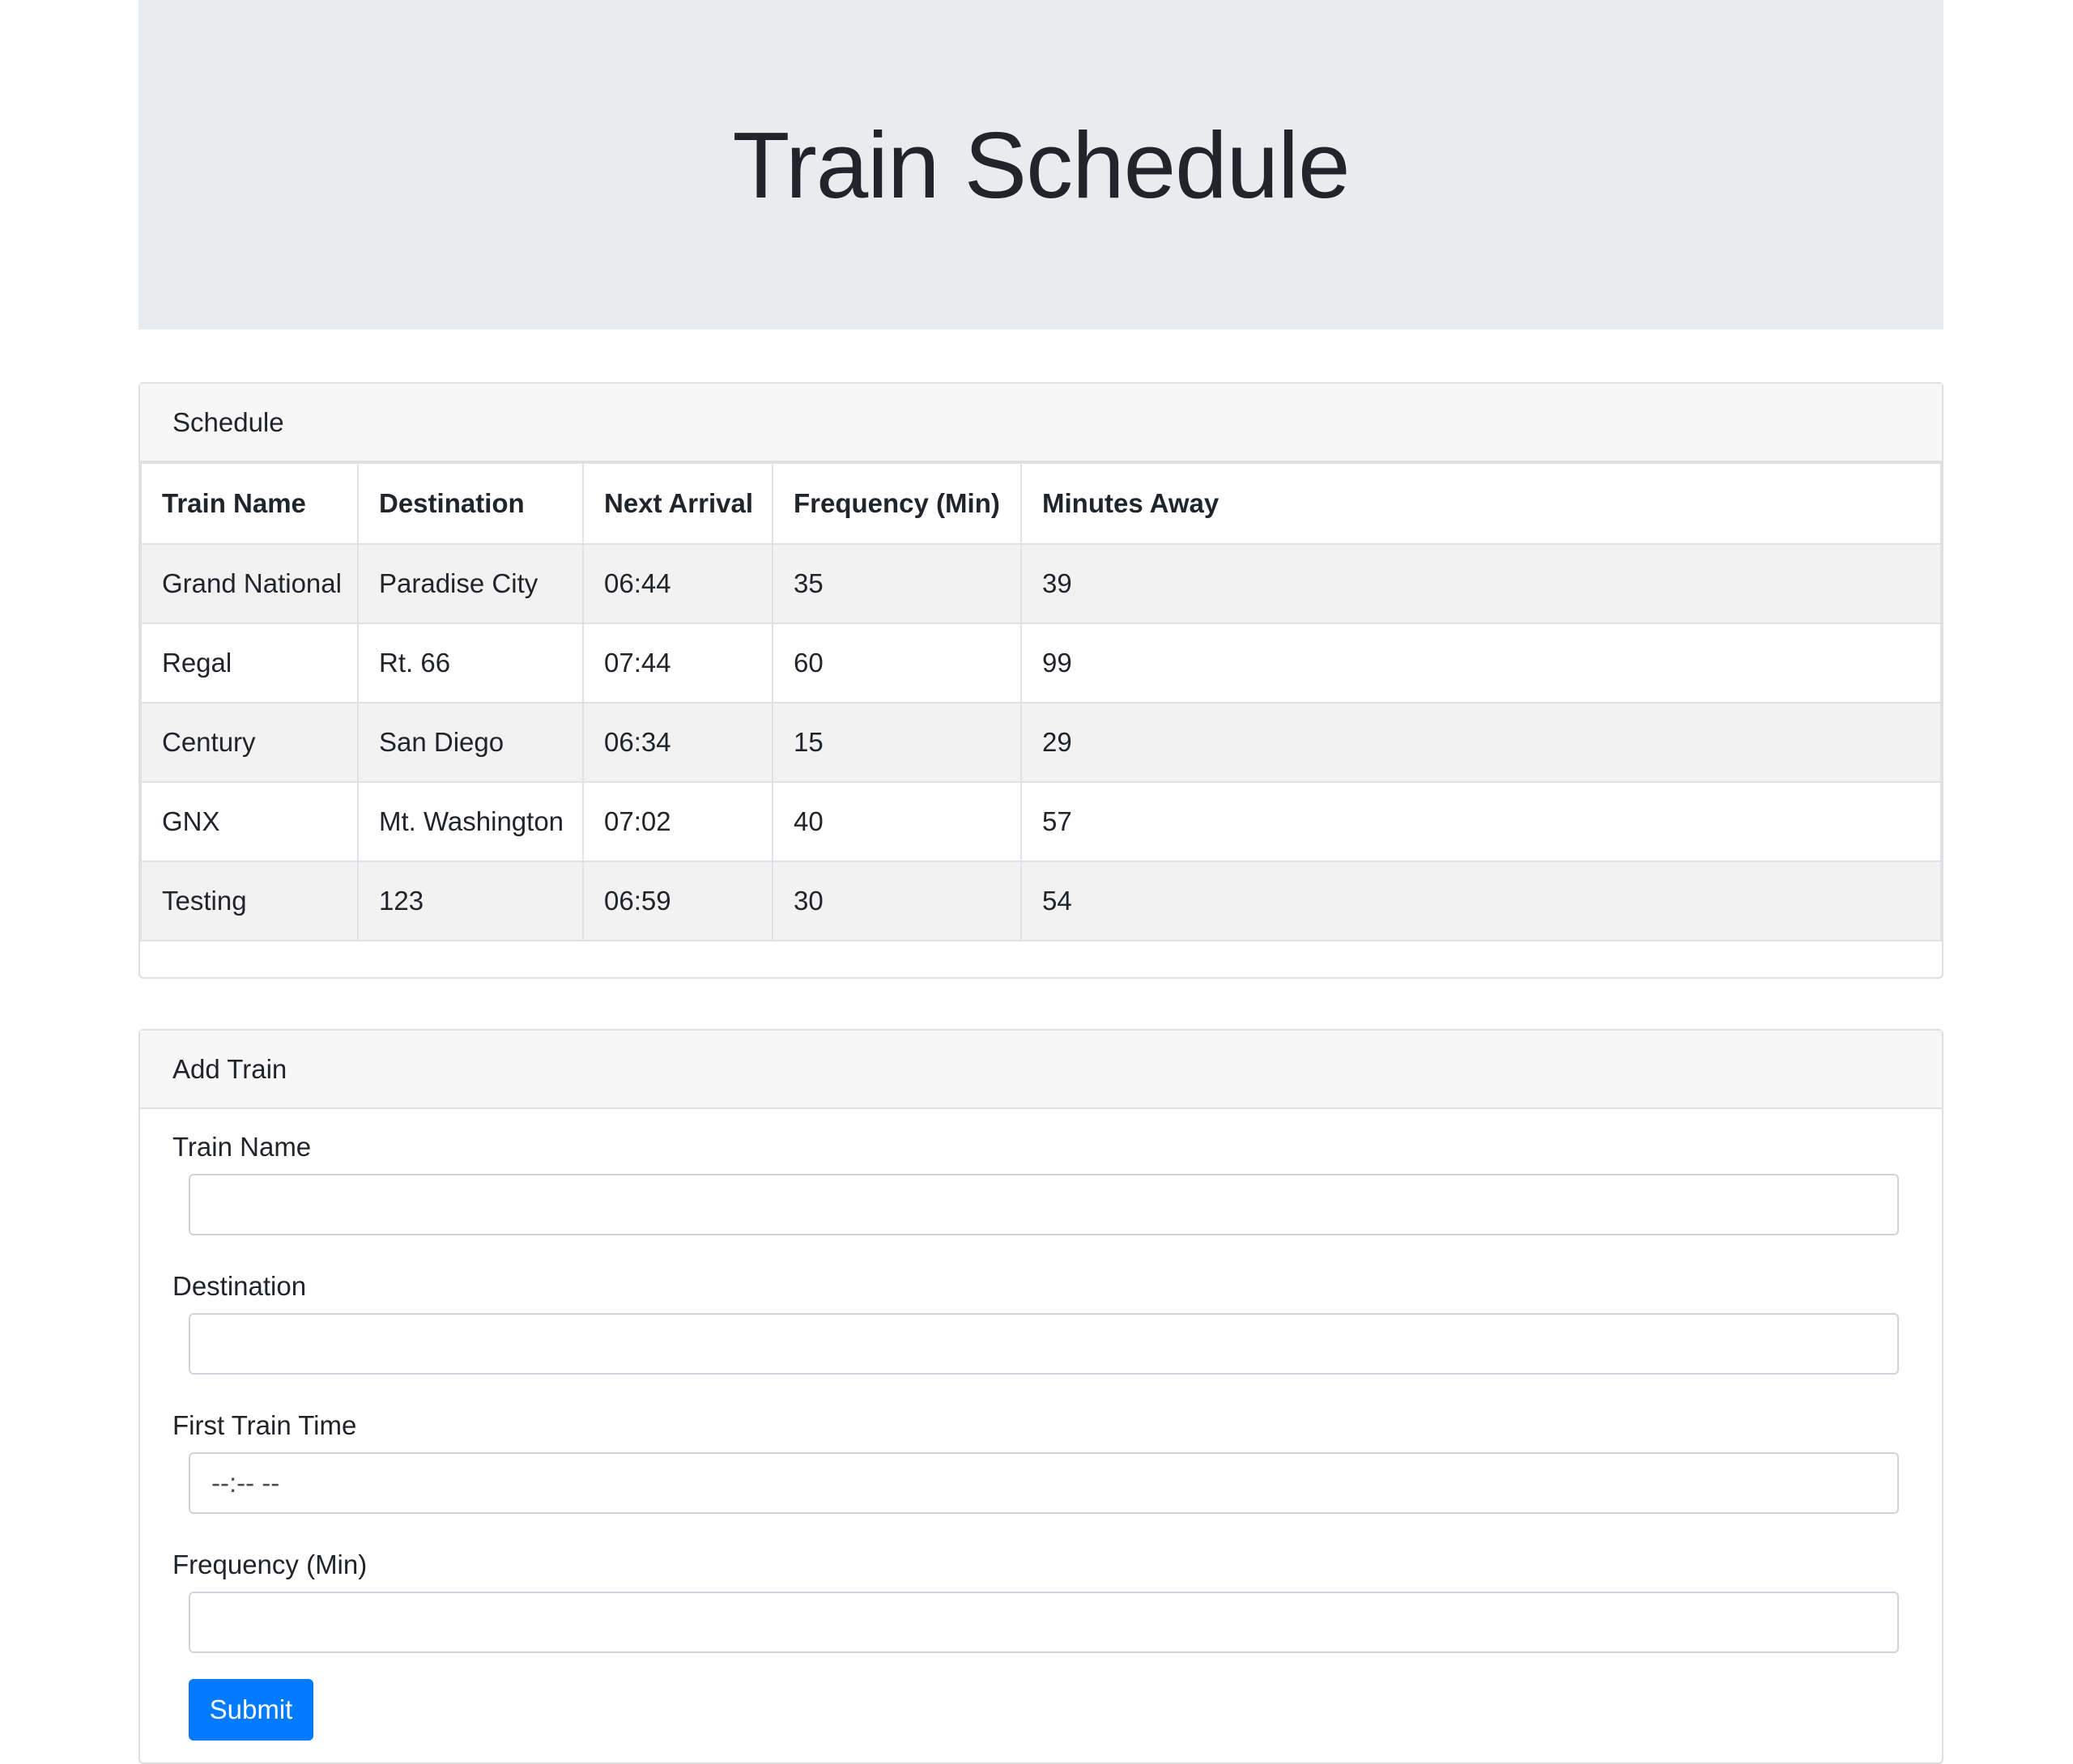 The width and height of the screenshot is (2073, 1764). What do you see at coordinates (1481, 583) in the screenshot?
I see `table-cell: 39` at bounding box center [1481, 583].